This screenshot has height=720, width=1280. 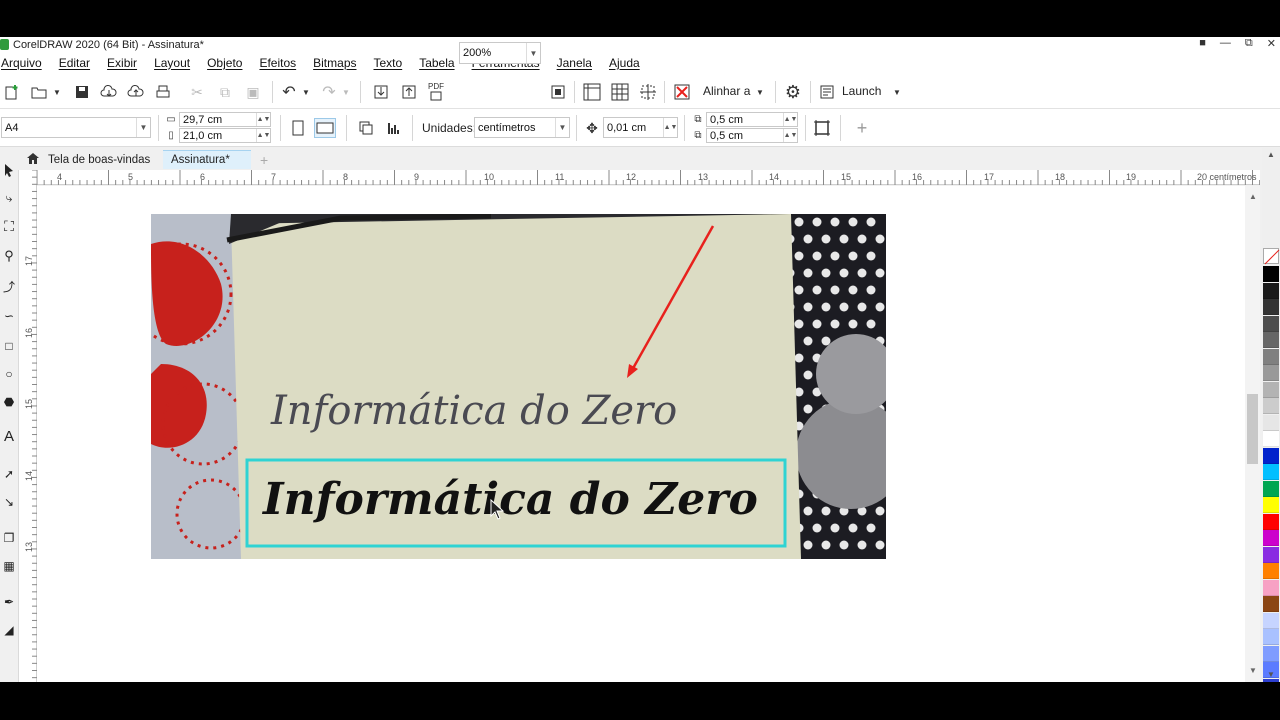 I want to click on close-button: ✕, so click(x=1271, y=43).